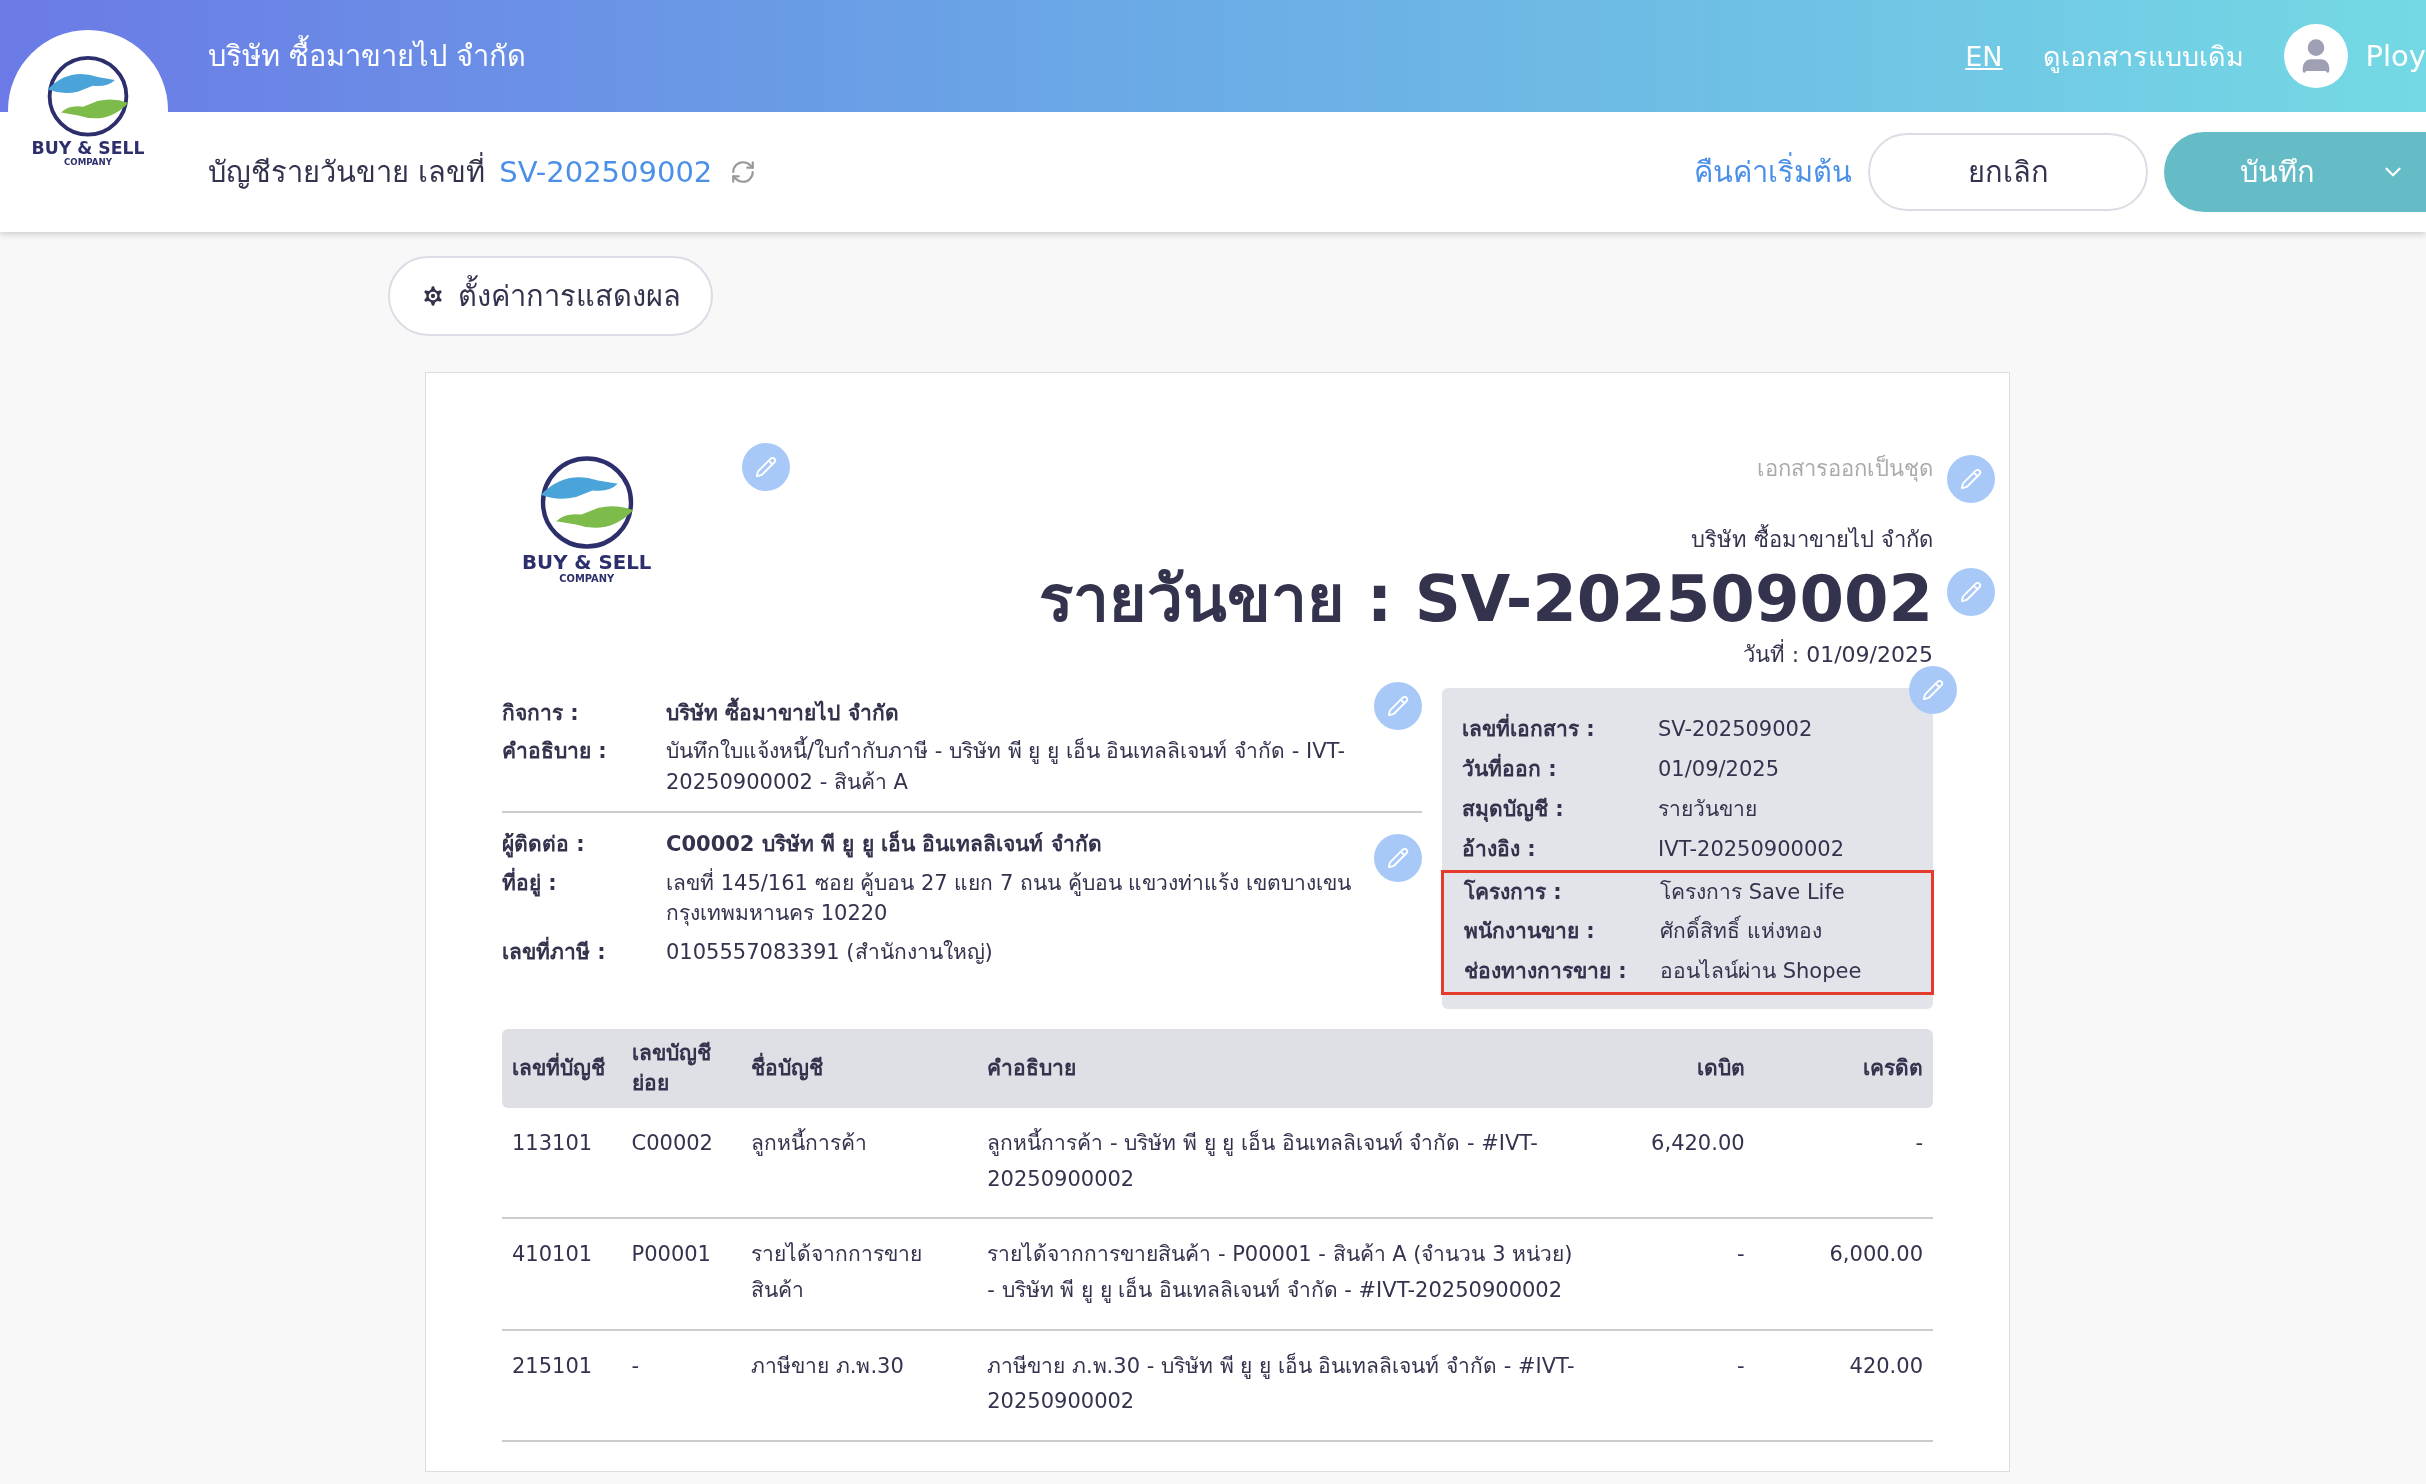 The width and height of the screenshot is (2426, 1484). What do you see at coordinates (1560, 730) in the screenshot?
I see `info-label: เลขที่เอกสาร :` at bounding box center [1560, 730].